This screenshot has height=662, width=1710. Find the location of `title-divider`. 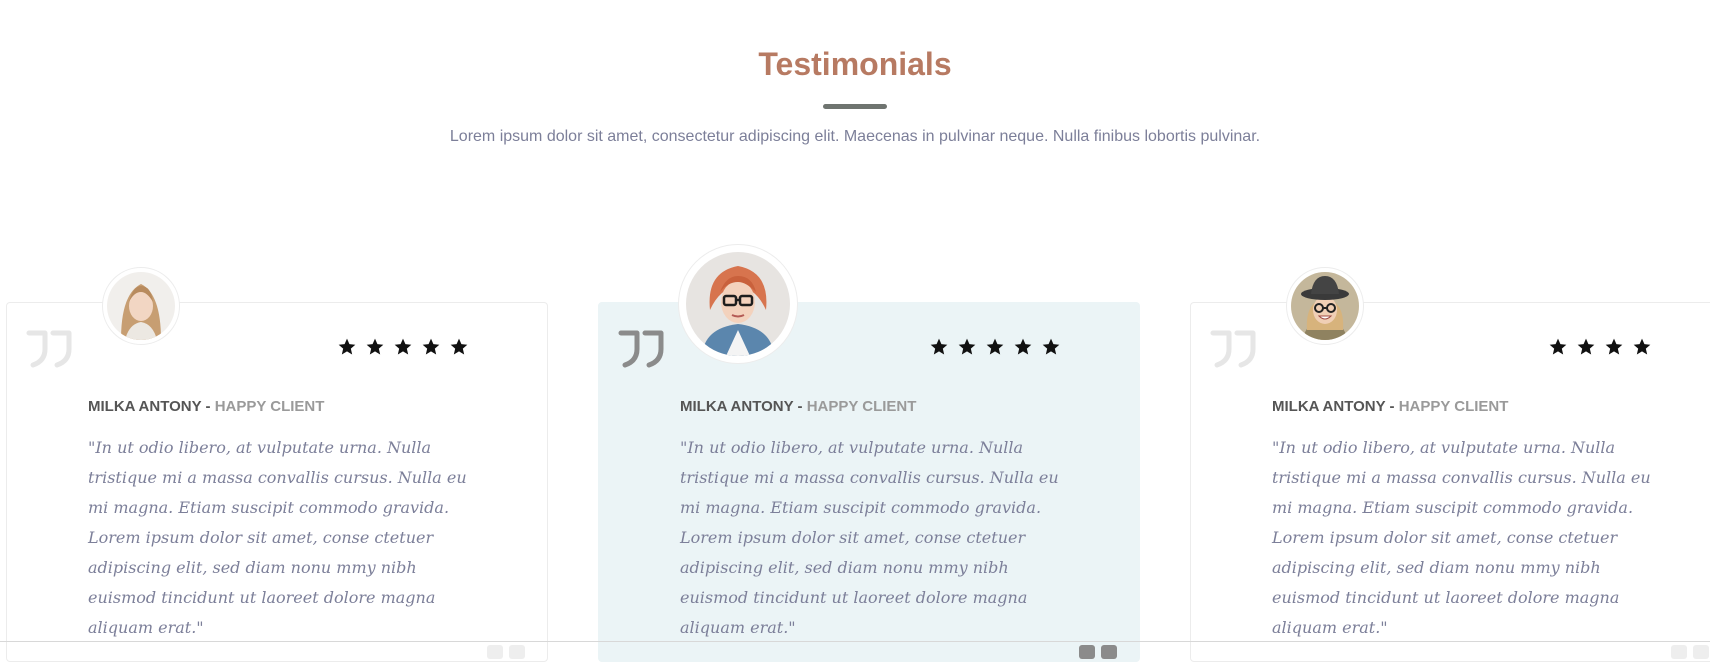

title-divider is located at coordinates (855, 106).